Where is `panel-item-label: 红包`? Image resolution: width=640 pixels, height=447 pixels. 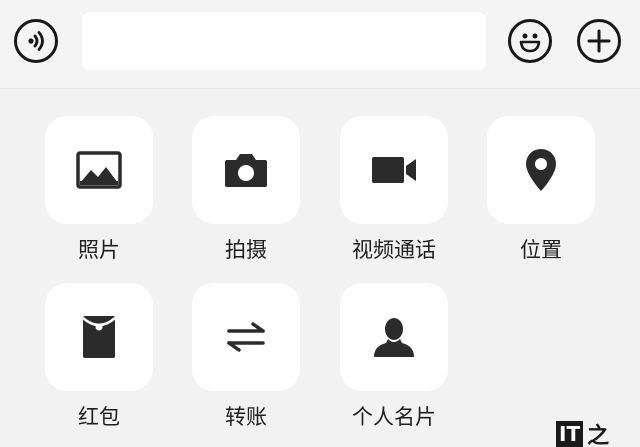 panel-item-label: 红包 is located at coordinates (99, 417).